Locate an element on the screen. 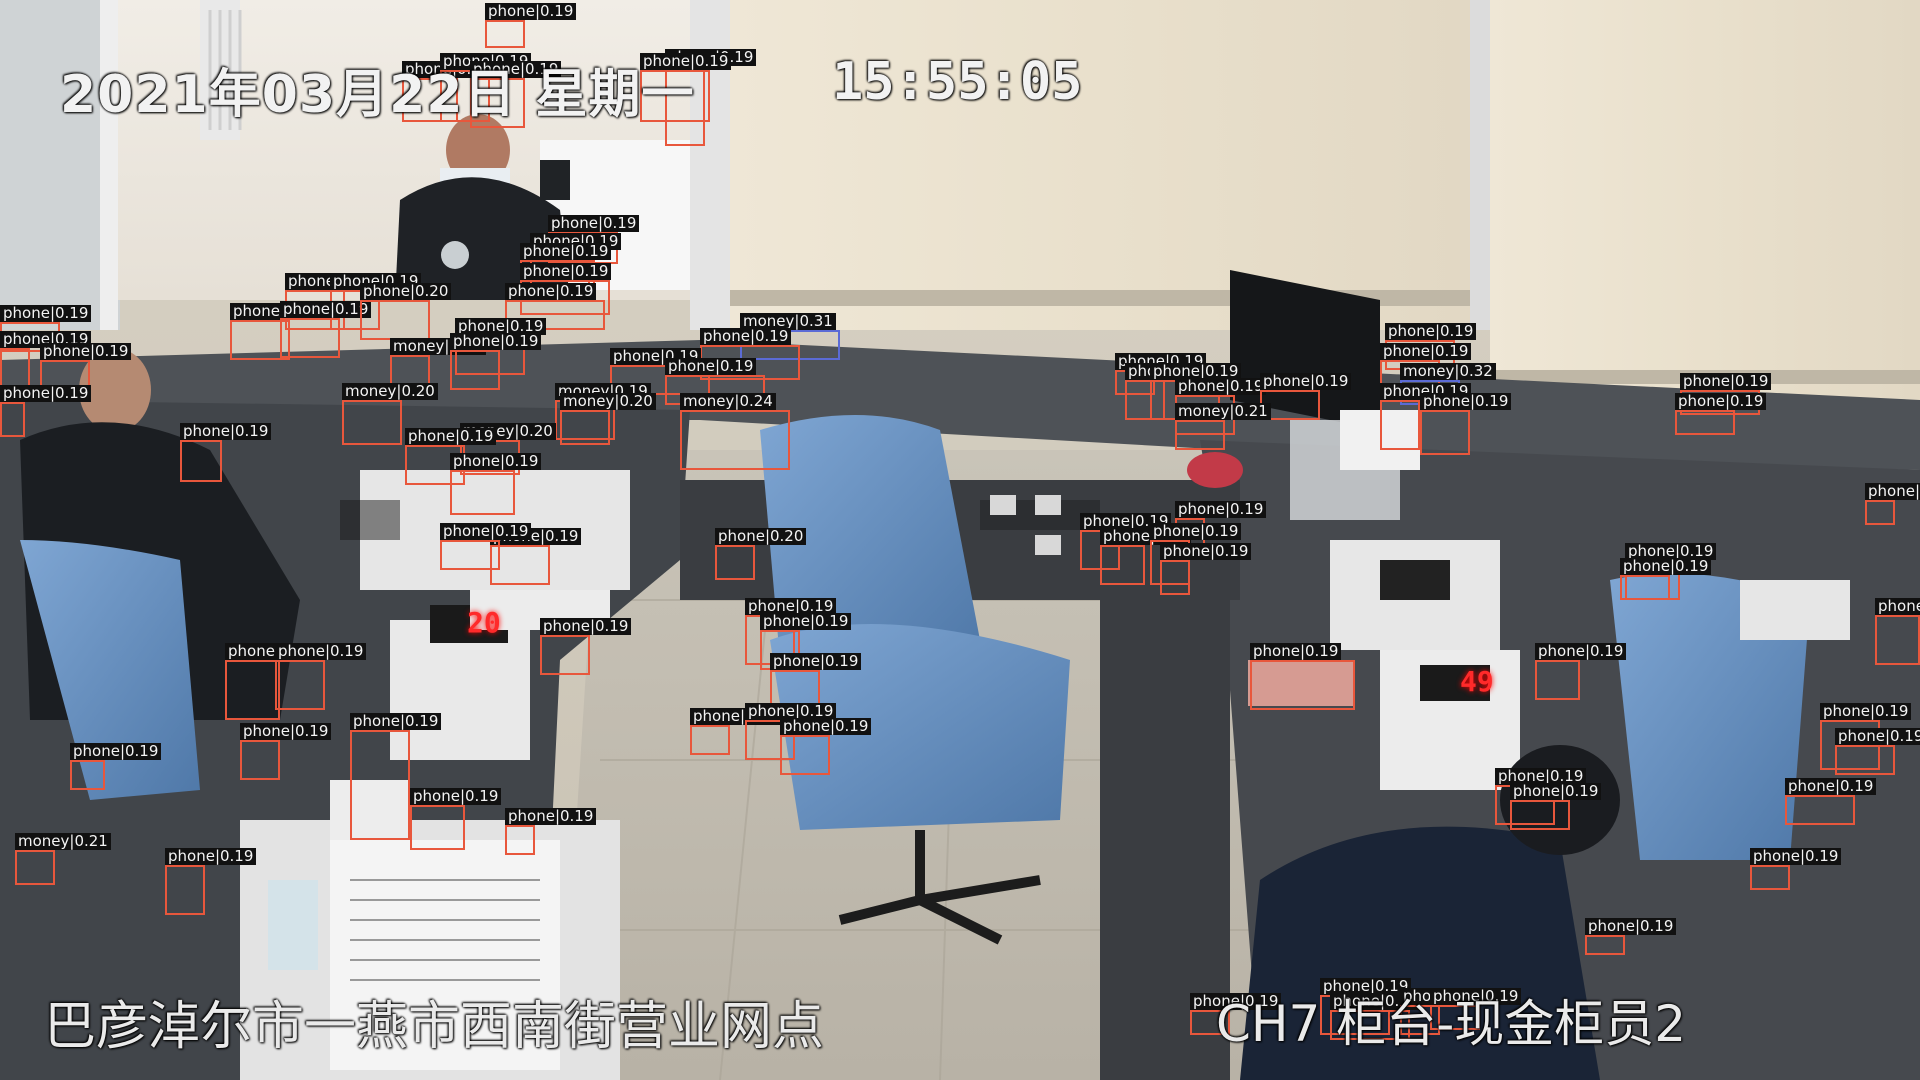  osd-location: 巴彦淖尔市一燕市西南街营业网点 is located at coordinates (434, 1027).